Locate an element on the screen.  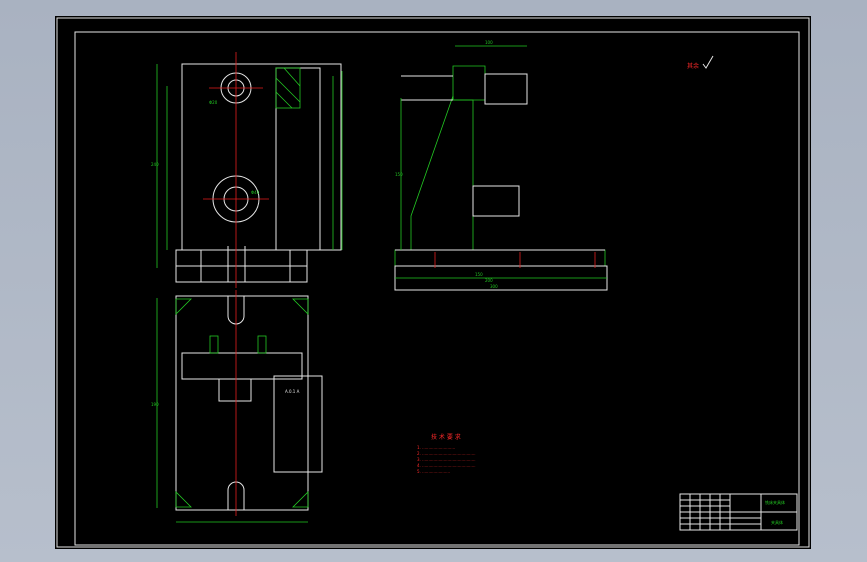
dim-side-top: 100 is located at coordinates (489, 42).